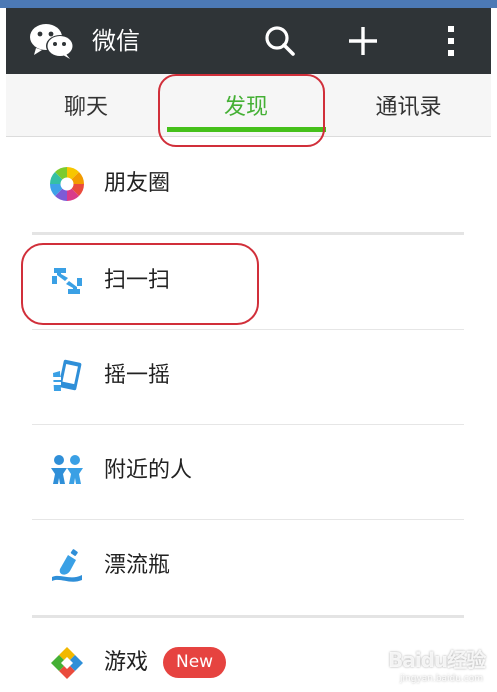 The height and width of the screenshot is (692, 497). What do you see at coordinates (85, 107) in the screenshot?
I see `tab-chats-label: 聊天` at bounding box center [85, 107].